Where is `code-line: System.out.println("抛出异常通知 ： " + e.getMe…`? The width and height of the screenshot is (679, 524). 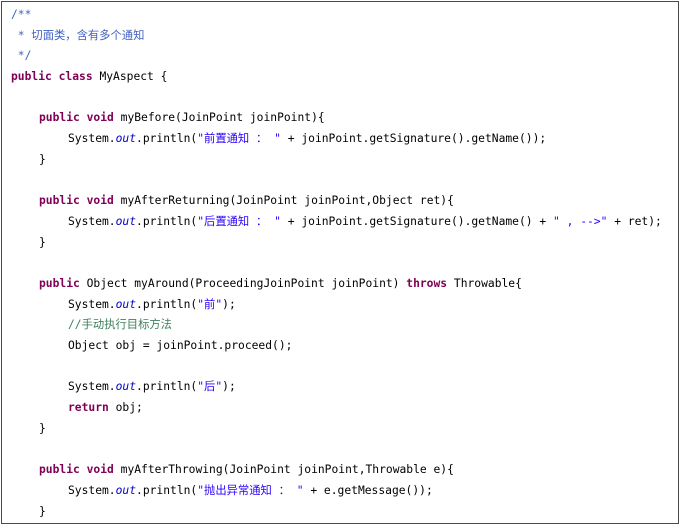
code-line: System.out.println("抛出异常通知 ： " + e.getMe… is located at coordinates (344, 491).